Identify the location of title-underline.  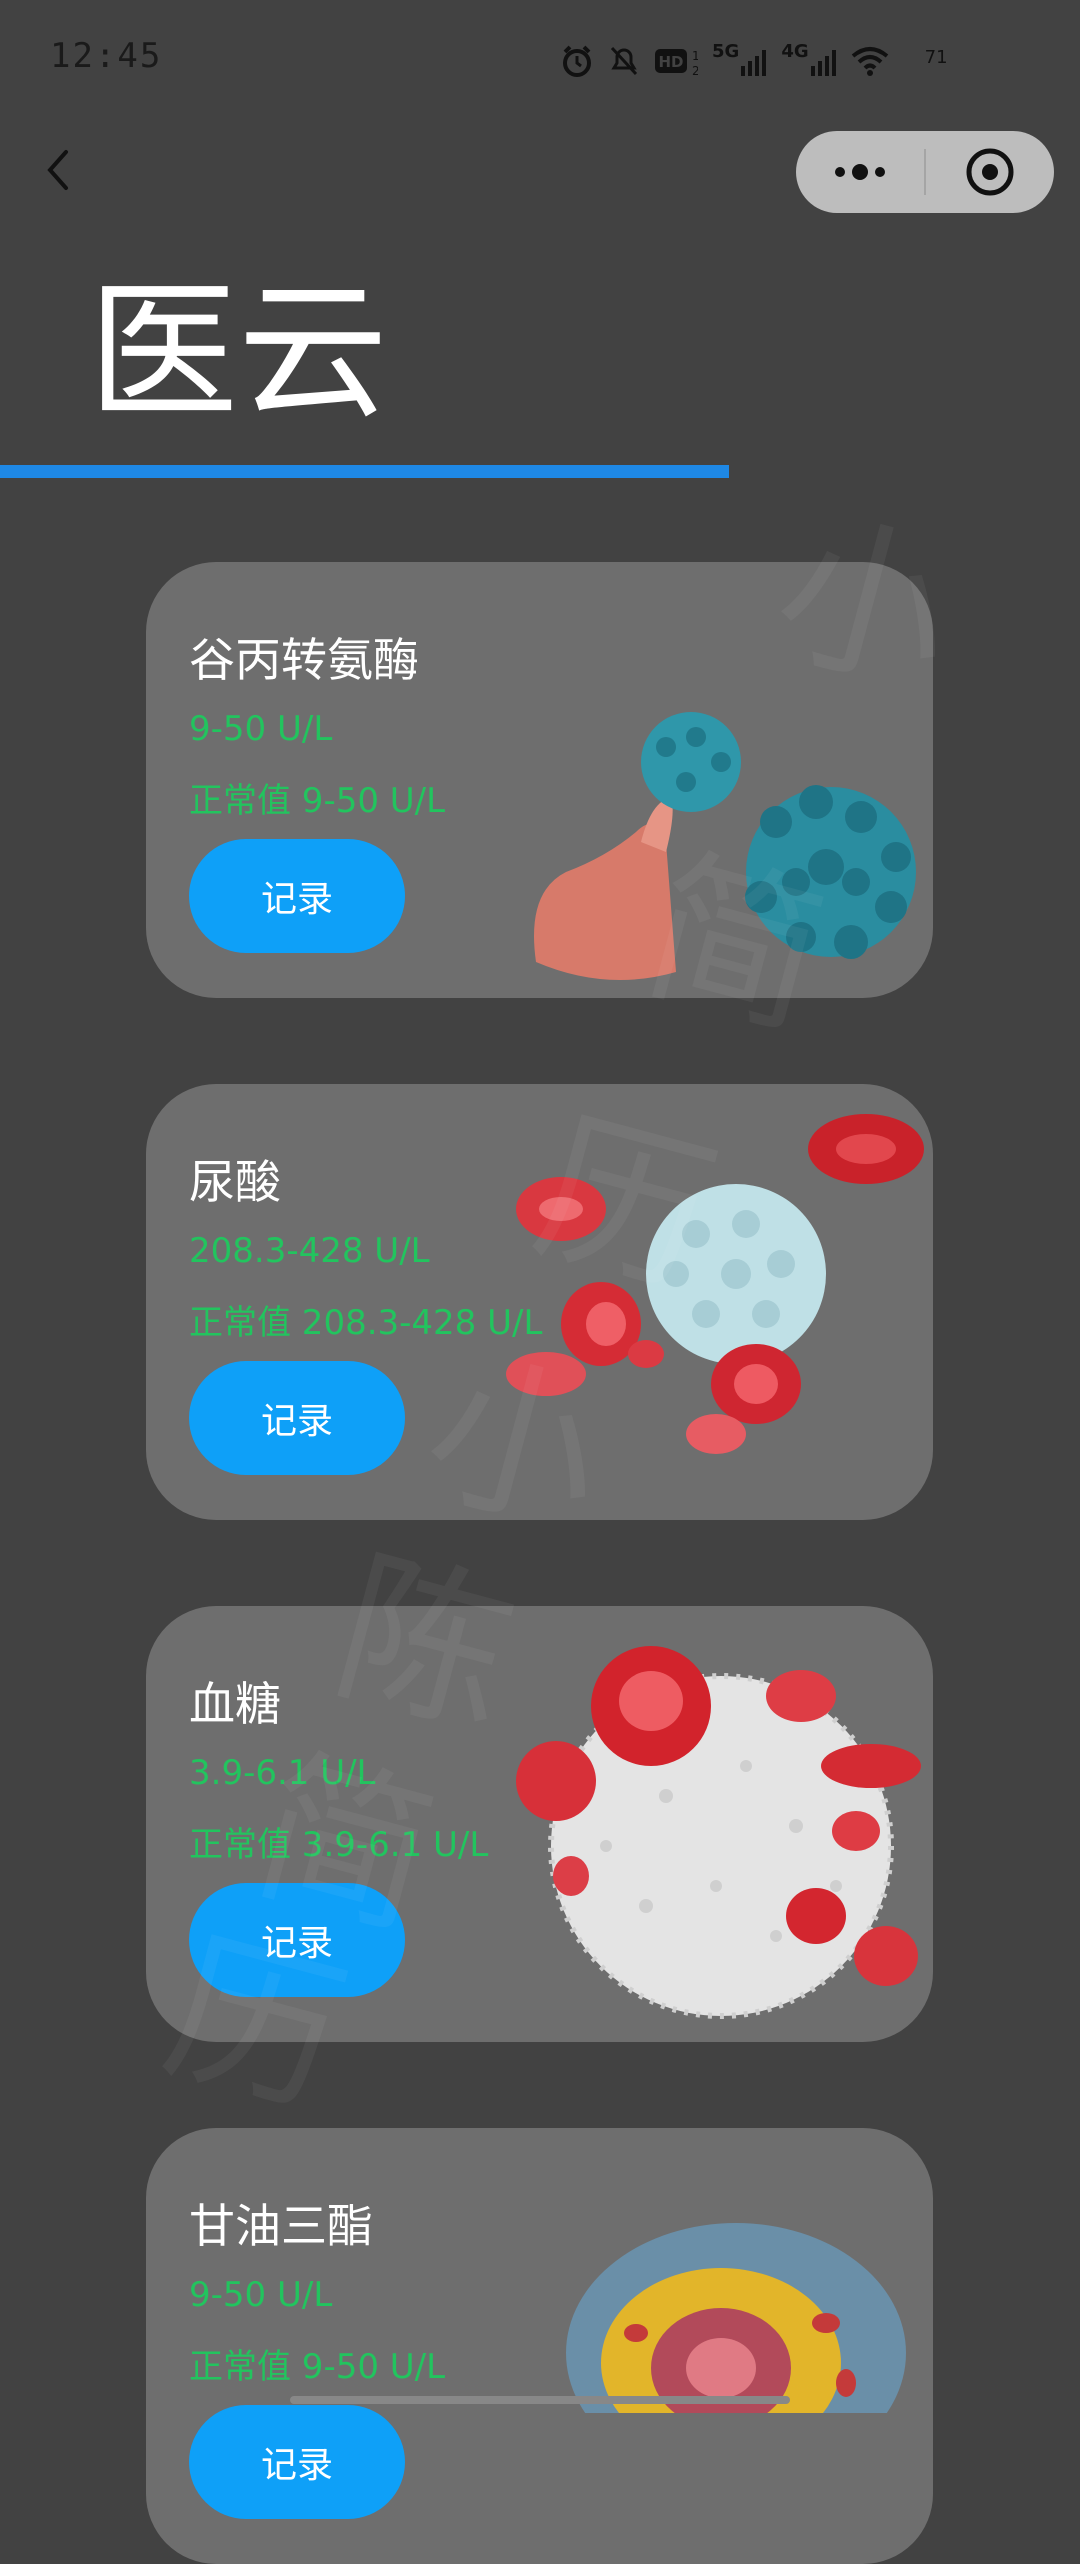
(364, 471).